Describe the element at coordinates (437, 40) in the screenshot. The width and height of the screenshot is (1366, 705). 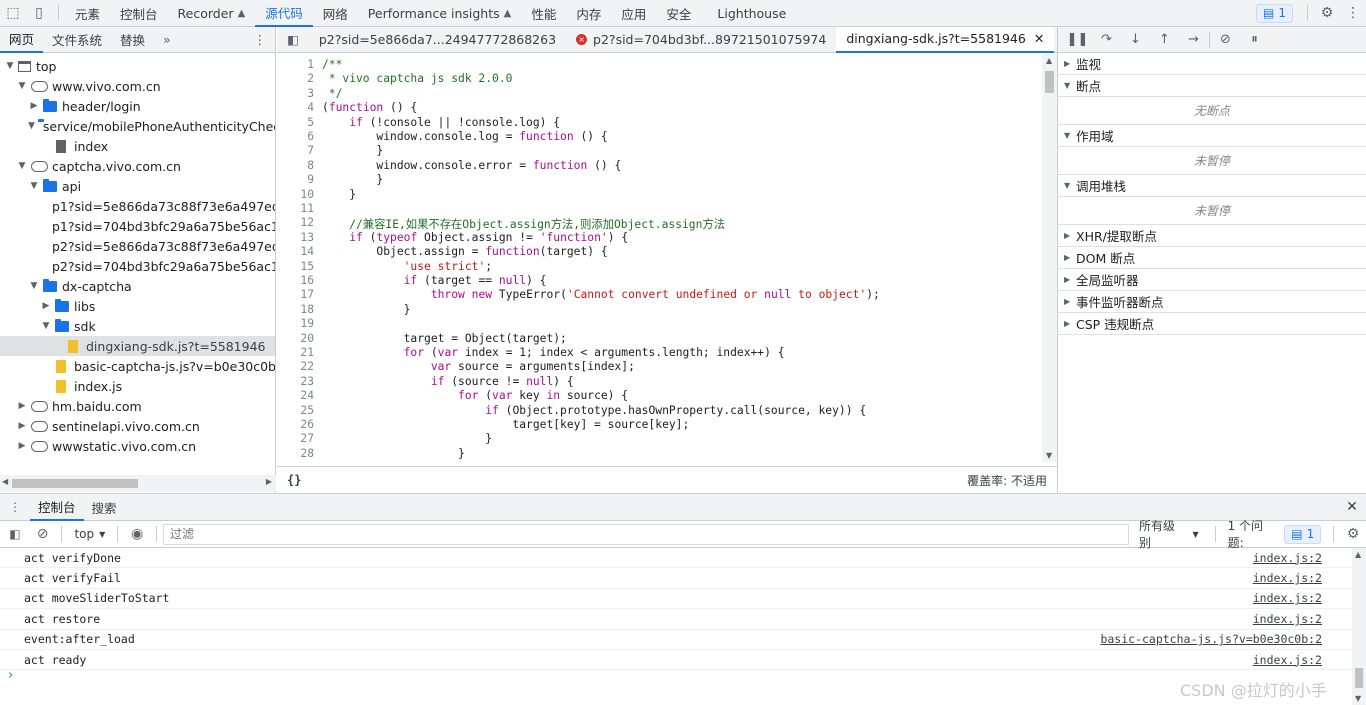
I see `editor-tab-p2-first: p2?sid=5e866da7...24947772868263` at that location.